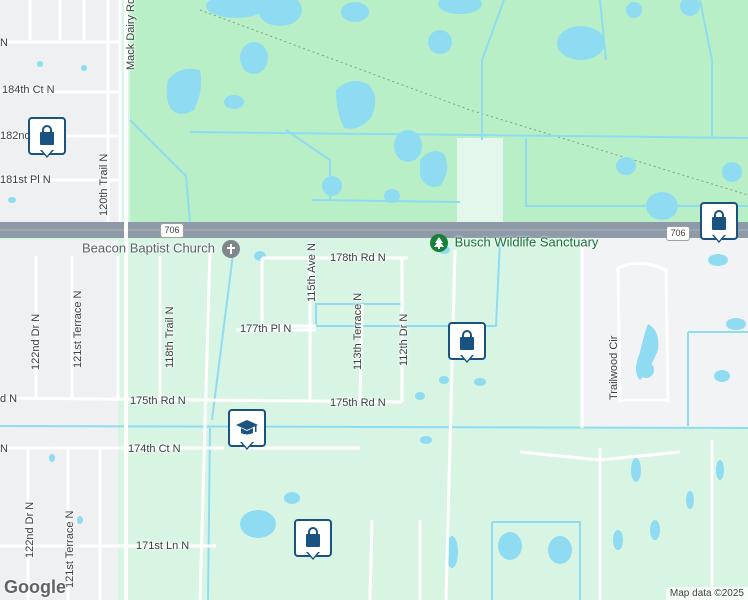 Image resolution: width=748 pixels, height=600 pixels. What do you see at coordinates (25, 180) in the screenshot?
I see `road-label-181st-pl: 181st Pl N` at bounding box center [25, 180].